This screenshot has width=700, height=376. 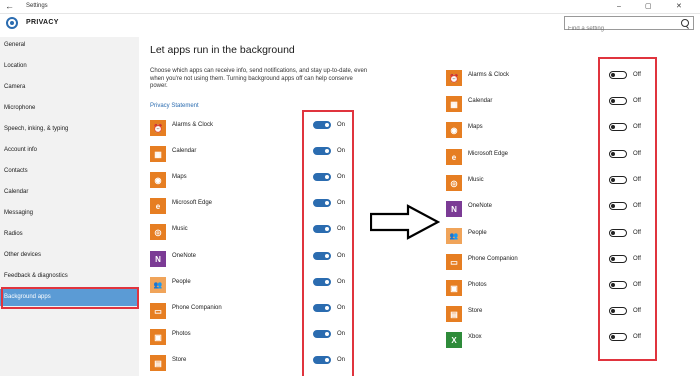 I want to click on page-title: Let apps run in the background, so click(x=222, y=50).